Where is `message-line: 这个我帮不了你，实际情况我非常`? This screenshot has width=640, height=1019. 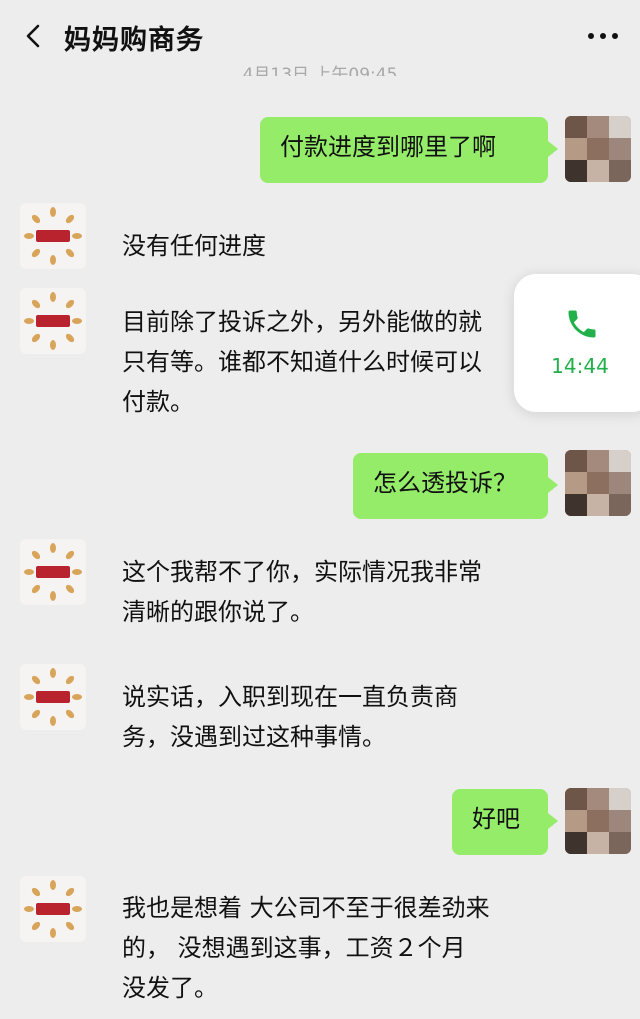 message-line: 这个我帮不了你，实际情况我非常 is located at coordinates (302, 572).